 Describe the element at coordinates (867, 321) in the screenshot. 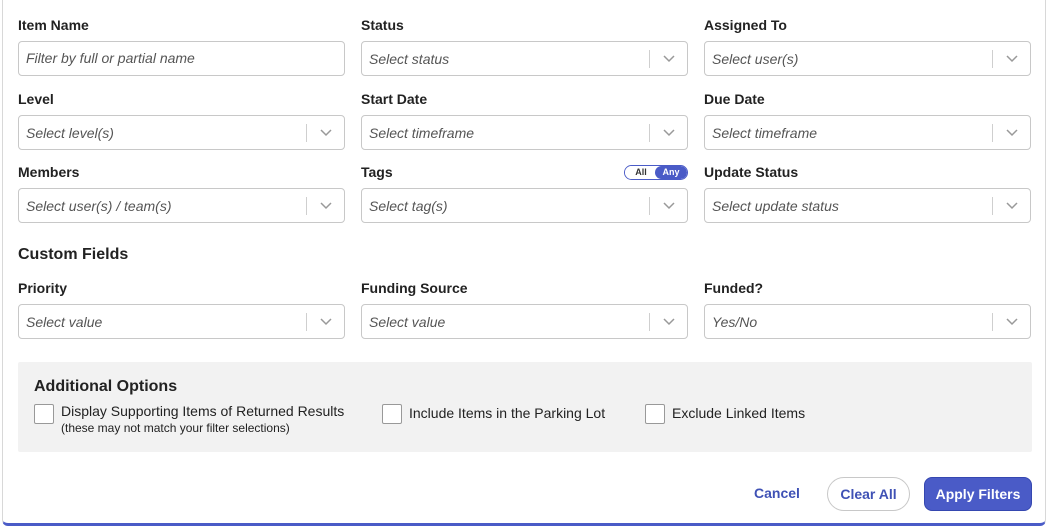

I see `funded-select: Yes/No` at that location.